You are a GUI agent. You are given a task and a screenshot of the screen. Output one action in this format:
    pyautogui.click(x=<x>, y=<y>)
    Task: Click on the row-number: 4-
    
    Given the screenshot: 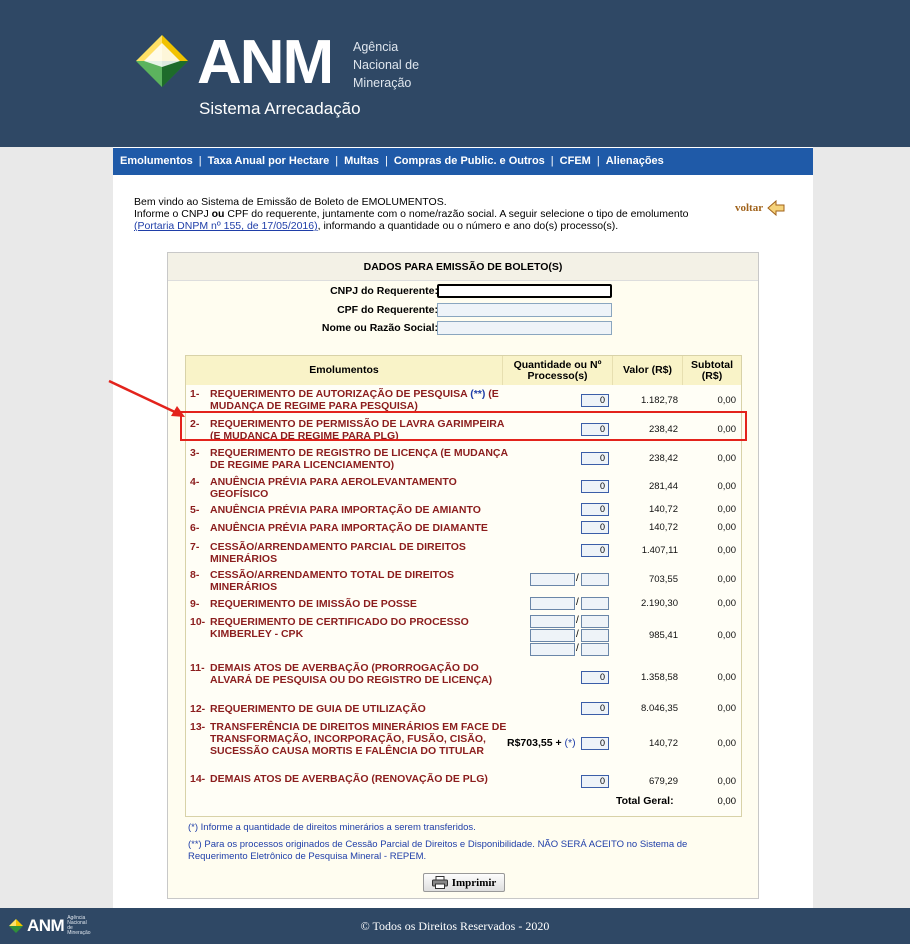 What is the action you would take?
    pyautogui.click(x=195, y=482)
    